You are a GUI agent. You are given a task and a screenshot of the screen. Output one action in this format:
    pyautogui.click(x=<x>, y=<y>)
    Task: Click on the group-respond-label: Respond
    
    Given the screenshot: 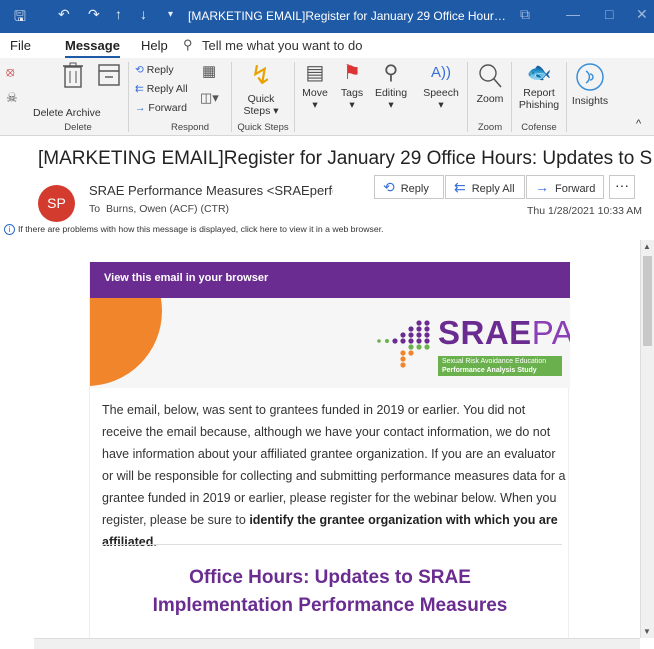 What is the action you would take?
    pyautogui.click(x=190, y=127)
    